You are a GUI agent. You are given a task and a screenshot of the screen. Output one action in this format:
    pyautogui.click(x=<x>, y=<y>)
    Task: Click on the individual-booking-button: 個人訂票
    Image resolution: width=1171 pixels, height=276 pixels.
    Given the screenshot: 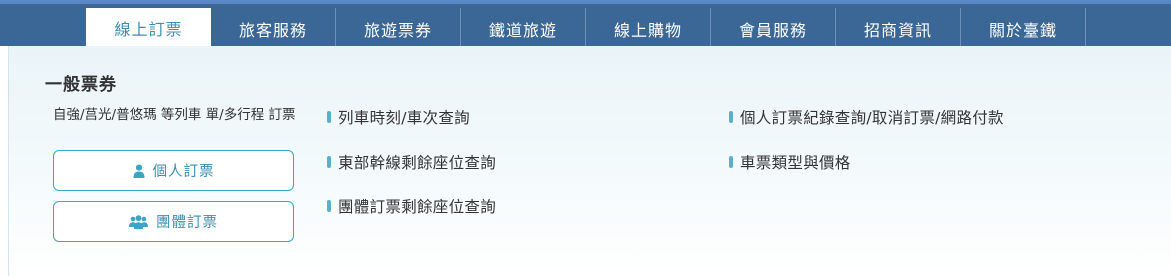 What is the action you would take?
    pyautogui.click(x=173, y=170)
    